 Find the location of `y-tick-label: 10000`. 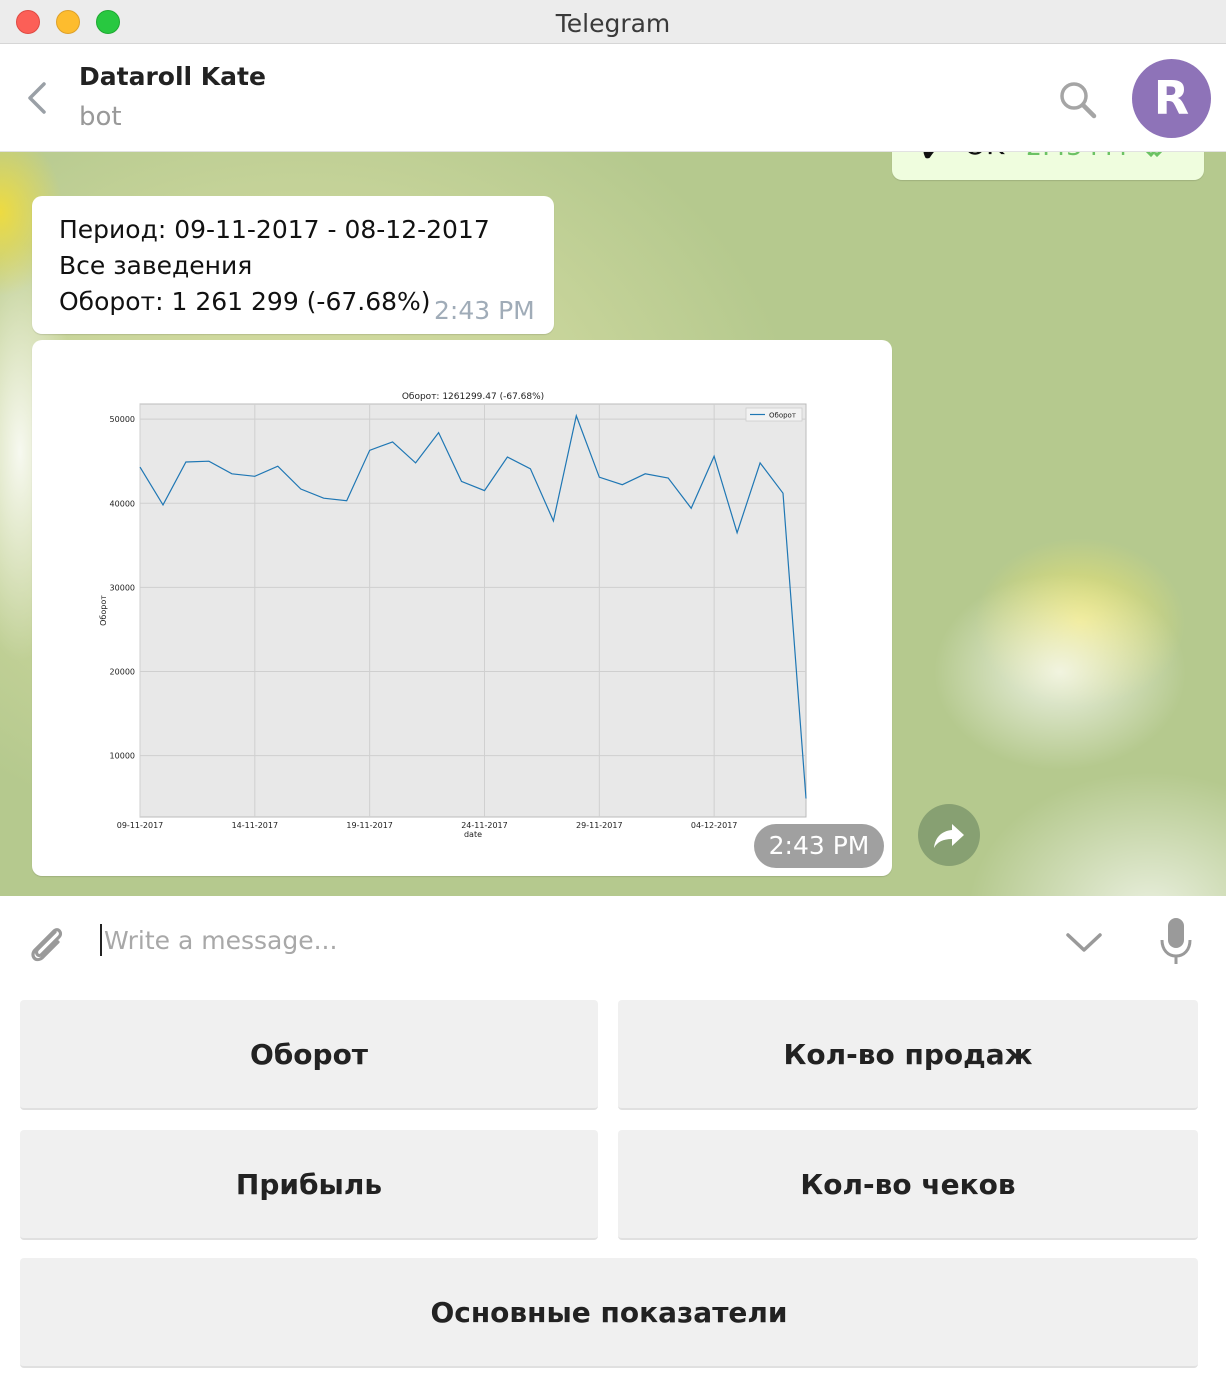

y-tick-label: 10000 is located at coordinates (122, 756).